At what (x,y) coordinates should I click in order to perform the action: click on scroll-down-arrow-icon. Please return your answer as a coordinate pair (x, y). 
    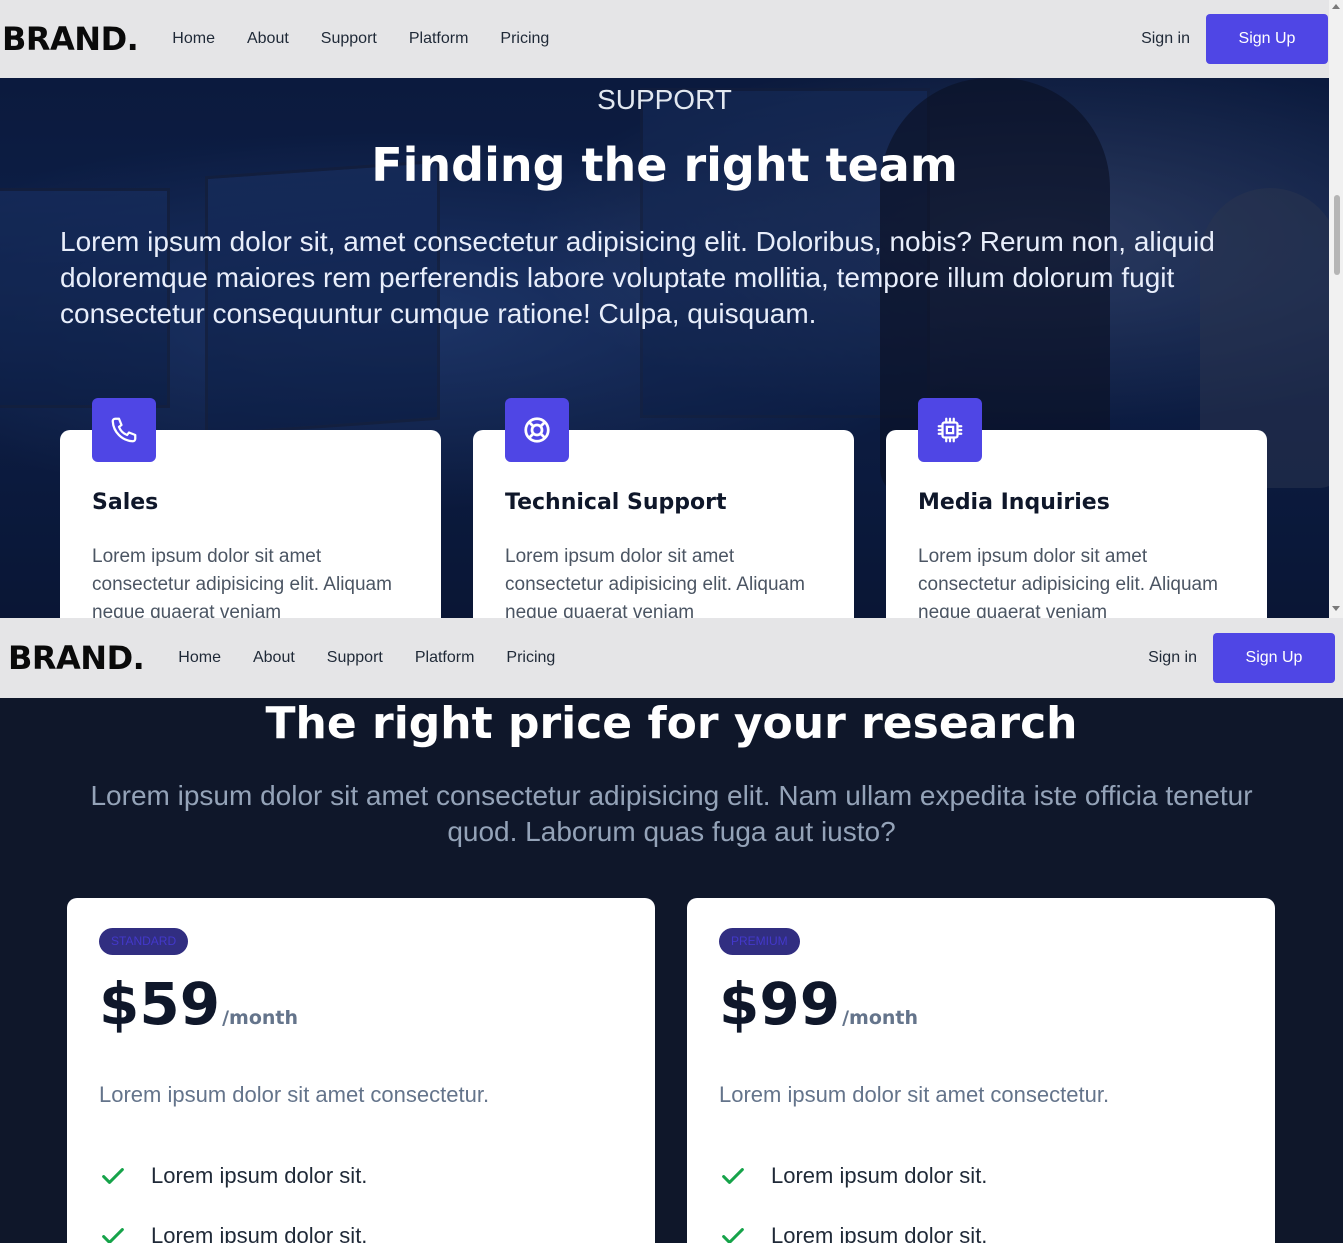
    Looking at the image, I should click on (1336, 608).